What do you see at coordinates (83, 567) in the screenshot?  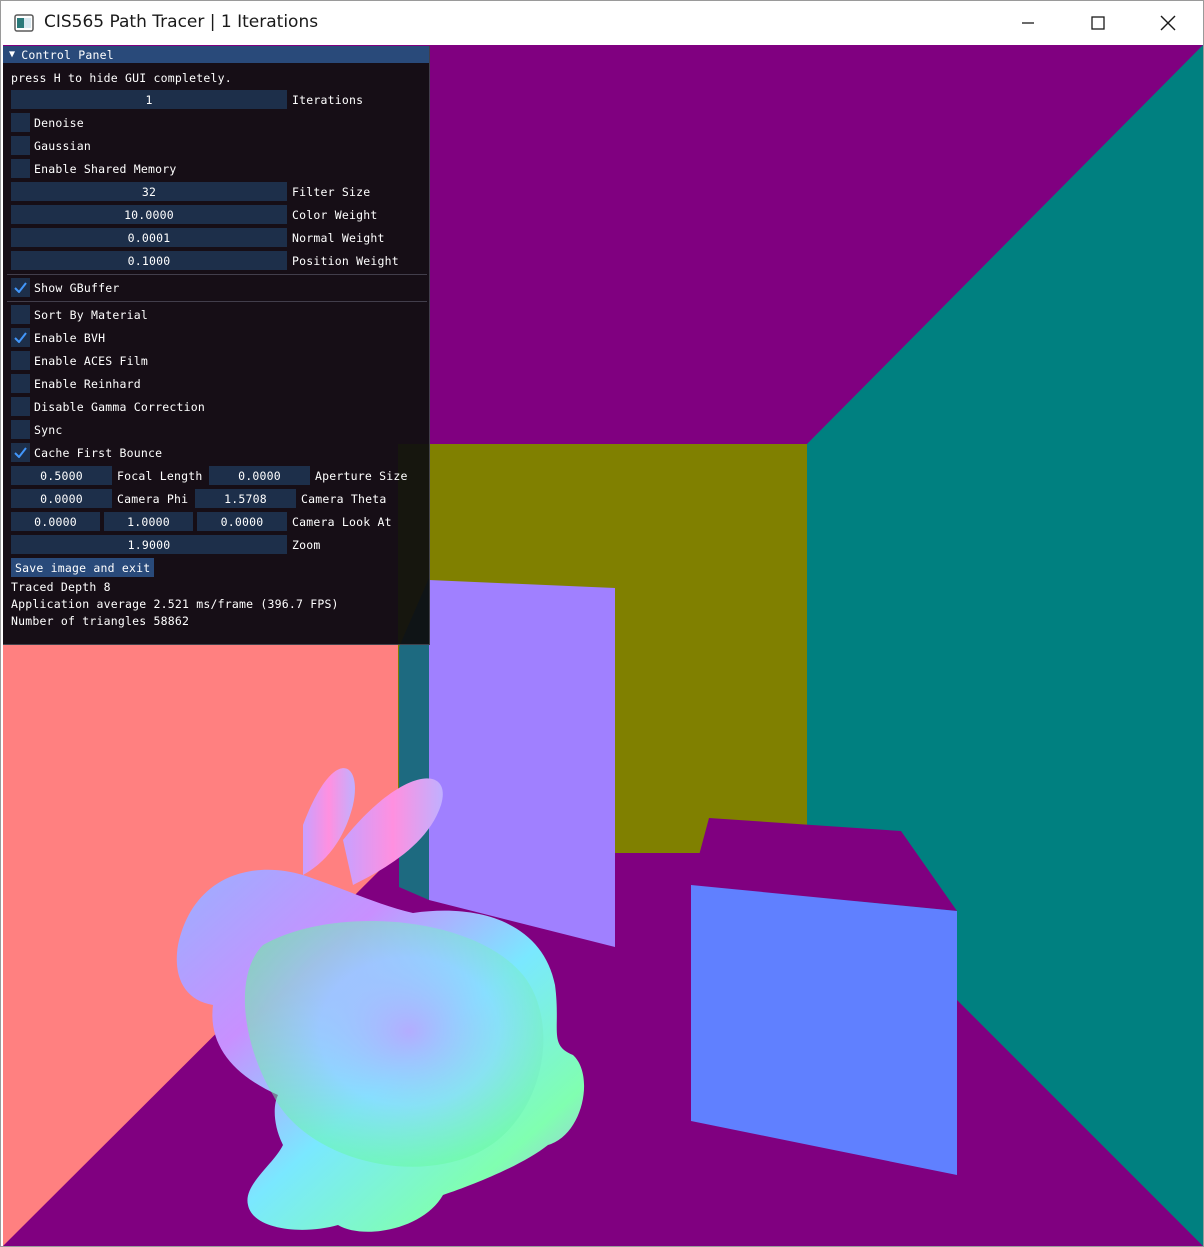 I see `save-image-button: Save image and exit` at bounding box center [83, 567].